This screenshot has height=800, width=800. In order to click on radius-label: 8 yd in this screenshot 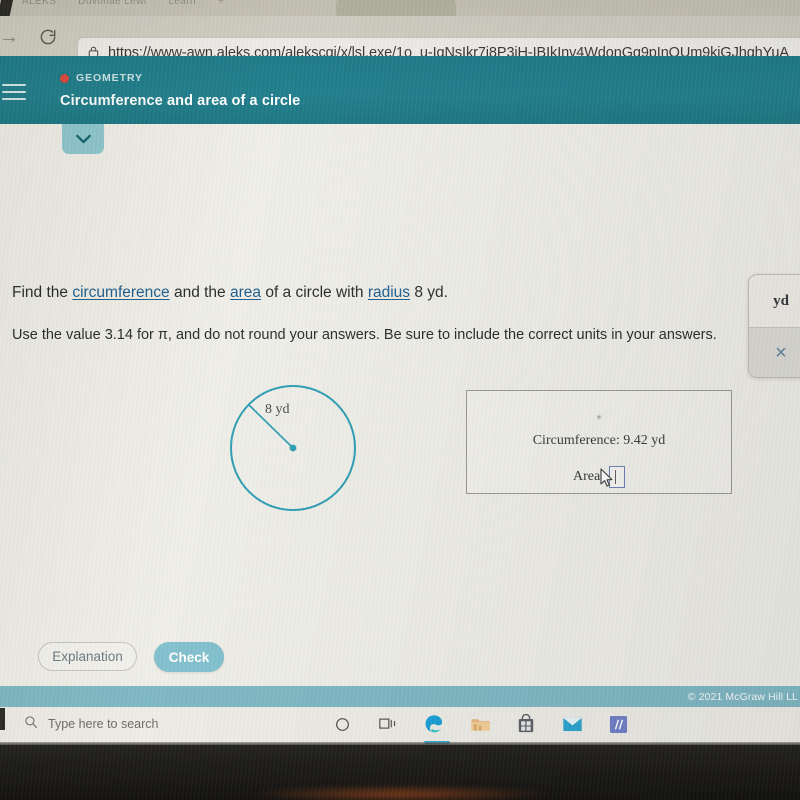, I will do `click(277, 409)`.